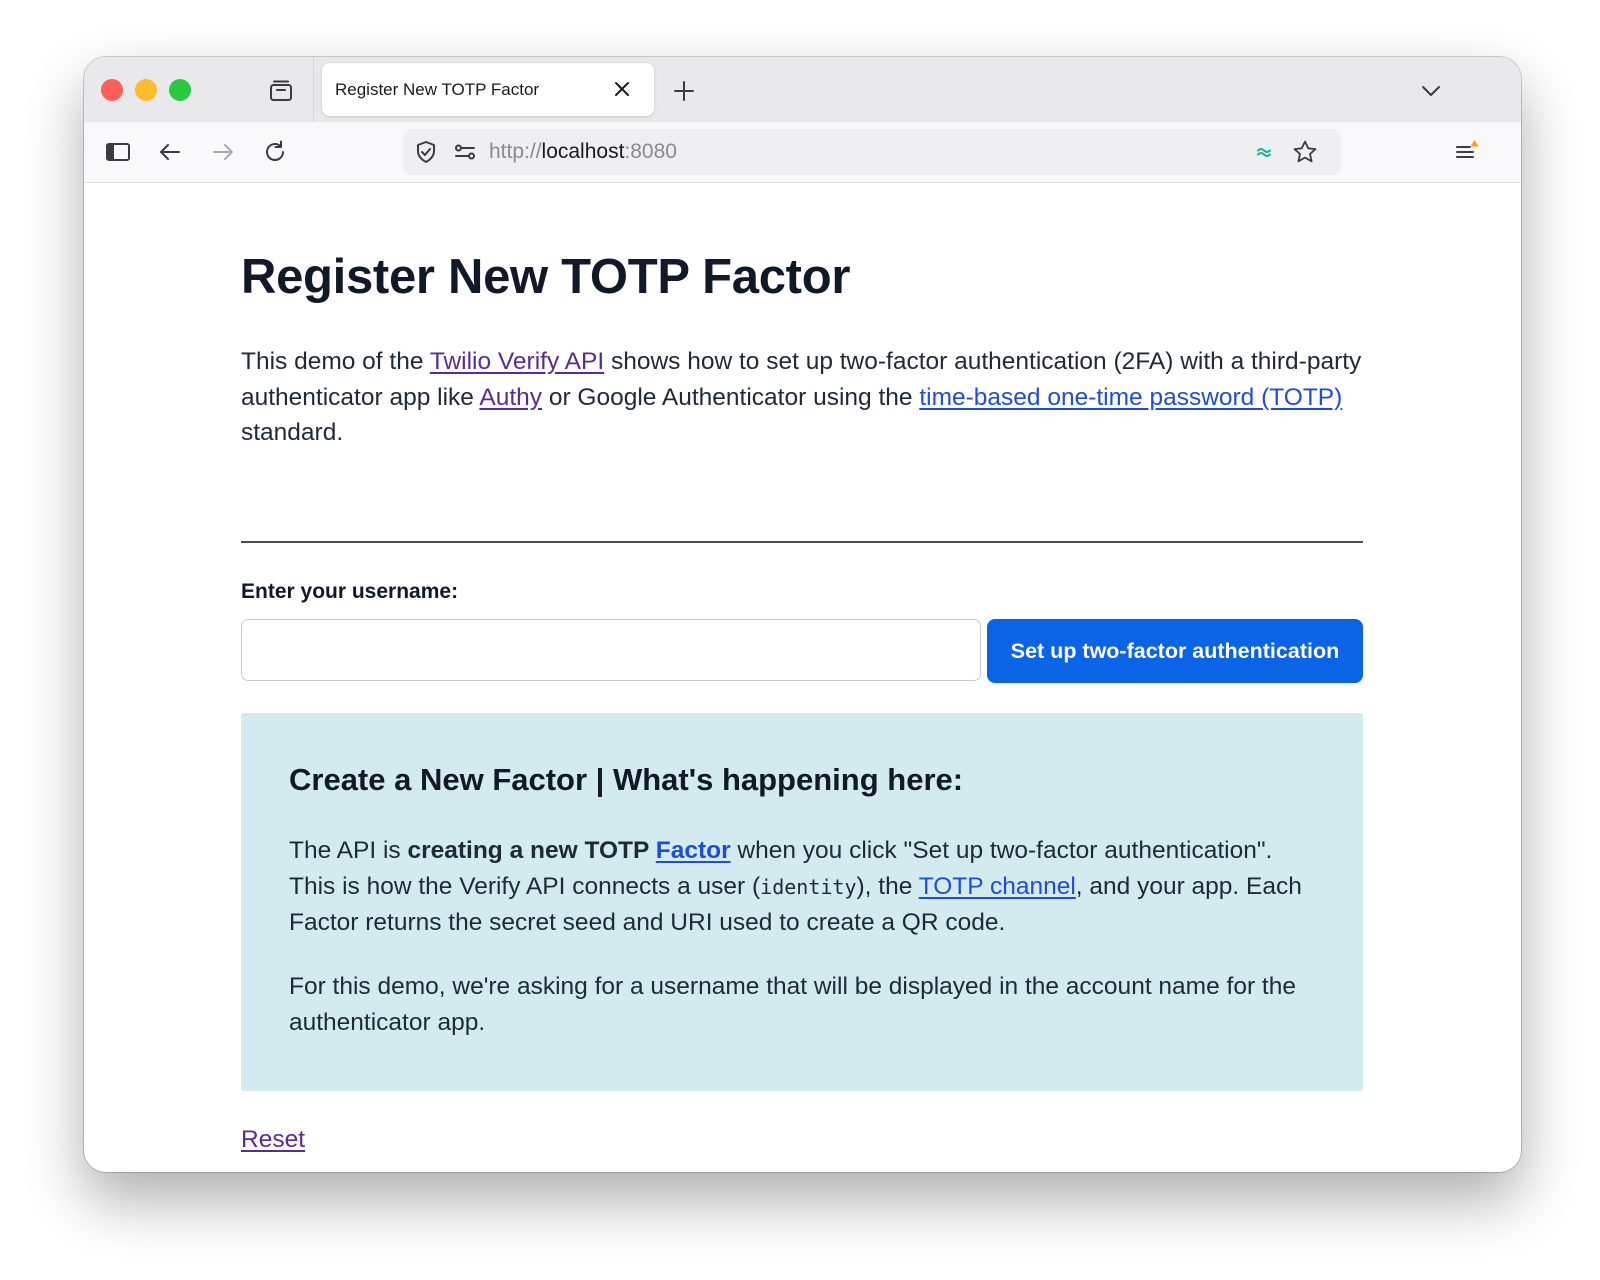 Image resolution: width=1600 pixels, height=1280 pixels. I want to click on new-tab-icon, so click(684, 91).